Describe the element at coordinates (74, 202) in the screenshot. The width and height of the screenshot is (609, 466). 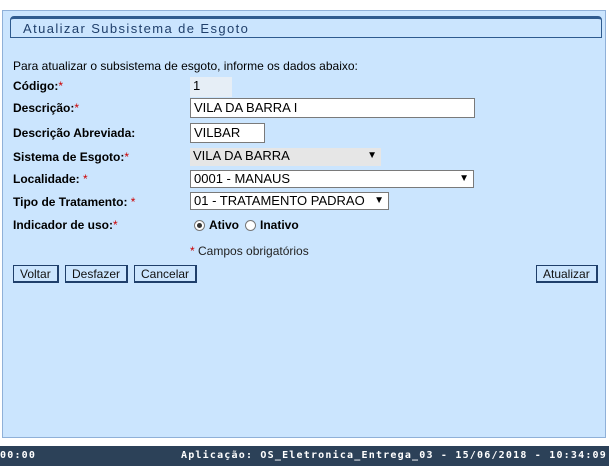
I see `tipo-tratamento-label: Tipo de Tratamento: *` at that location.